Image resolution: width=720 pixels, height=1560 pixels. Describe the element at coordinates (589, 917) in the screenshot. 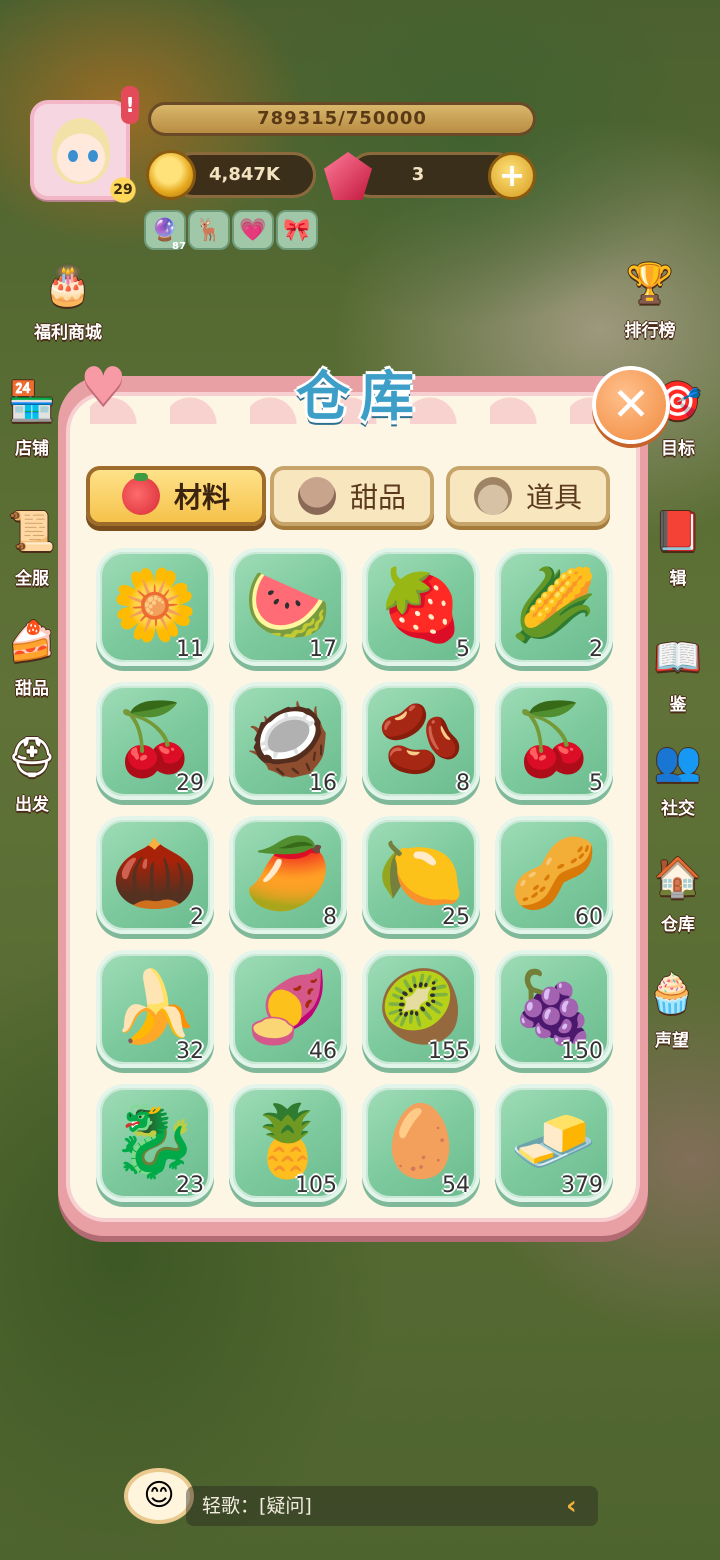

I see `item-quantity: 60` at that location.